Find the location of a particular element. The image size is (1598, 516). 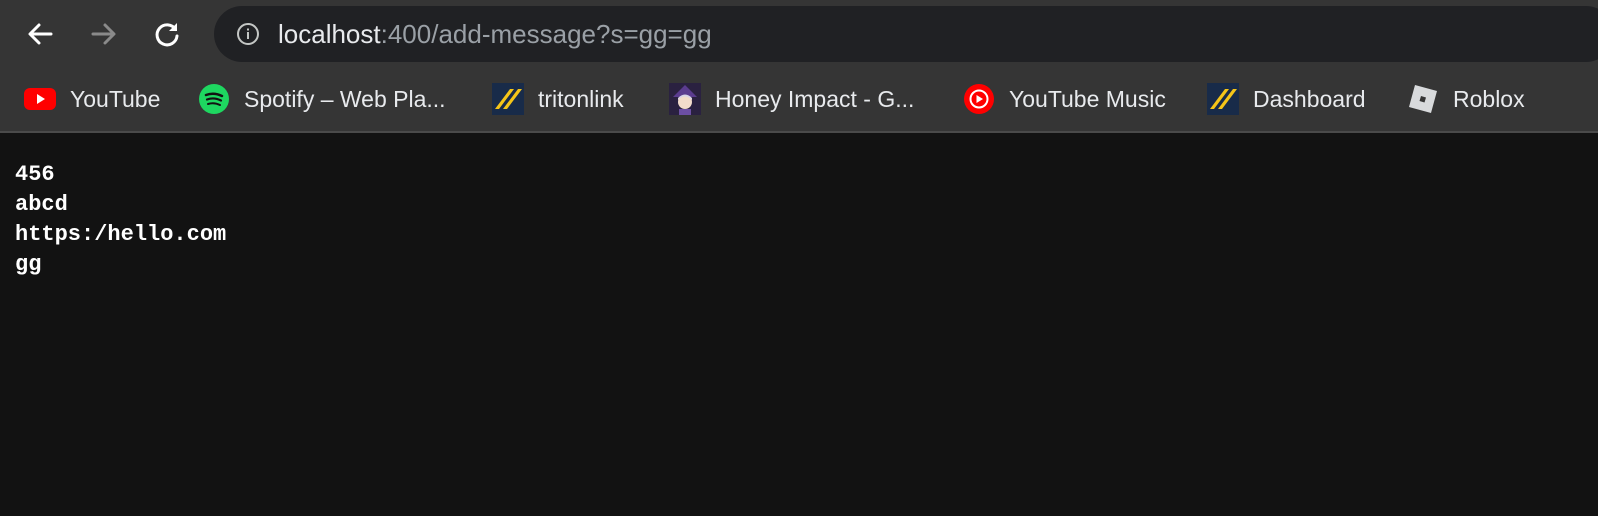

message-line: https:/hello.com is located at coordinates (121, 234).